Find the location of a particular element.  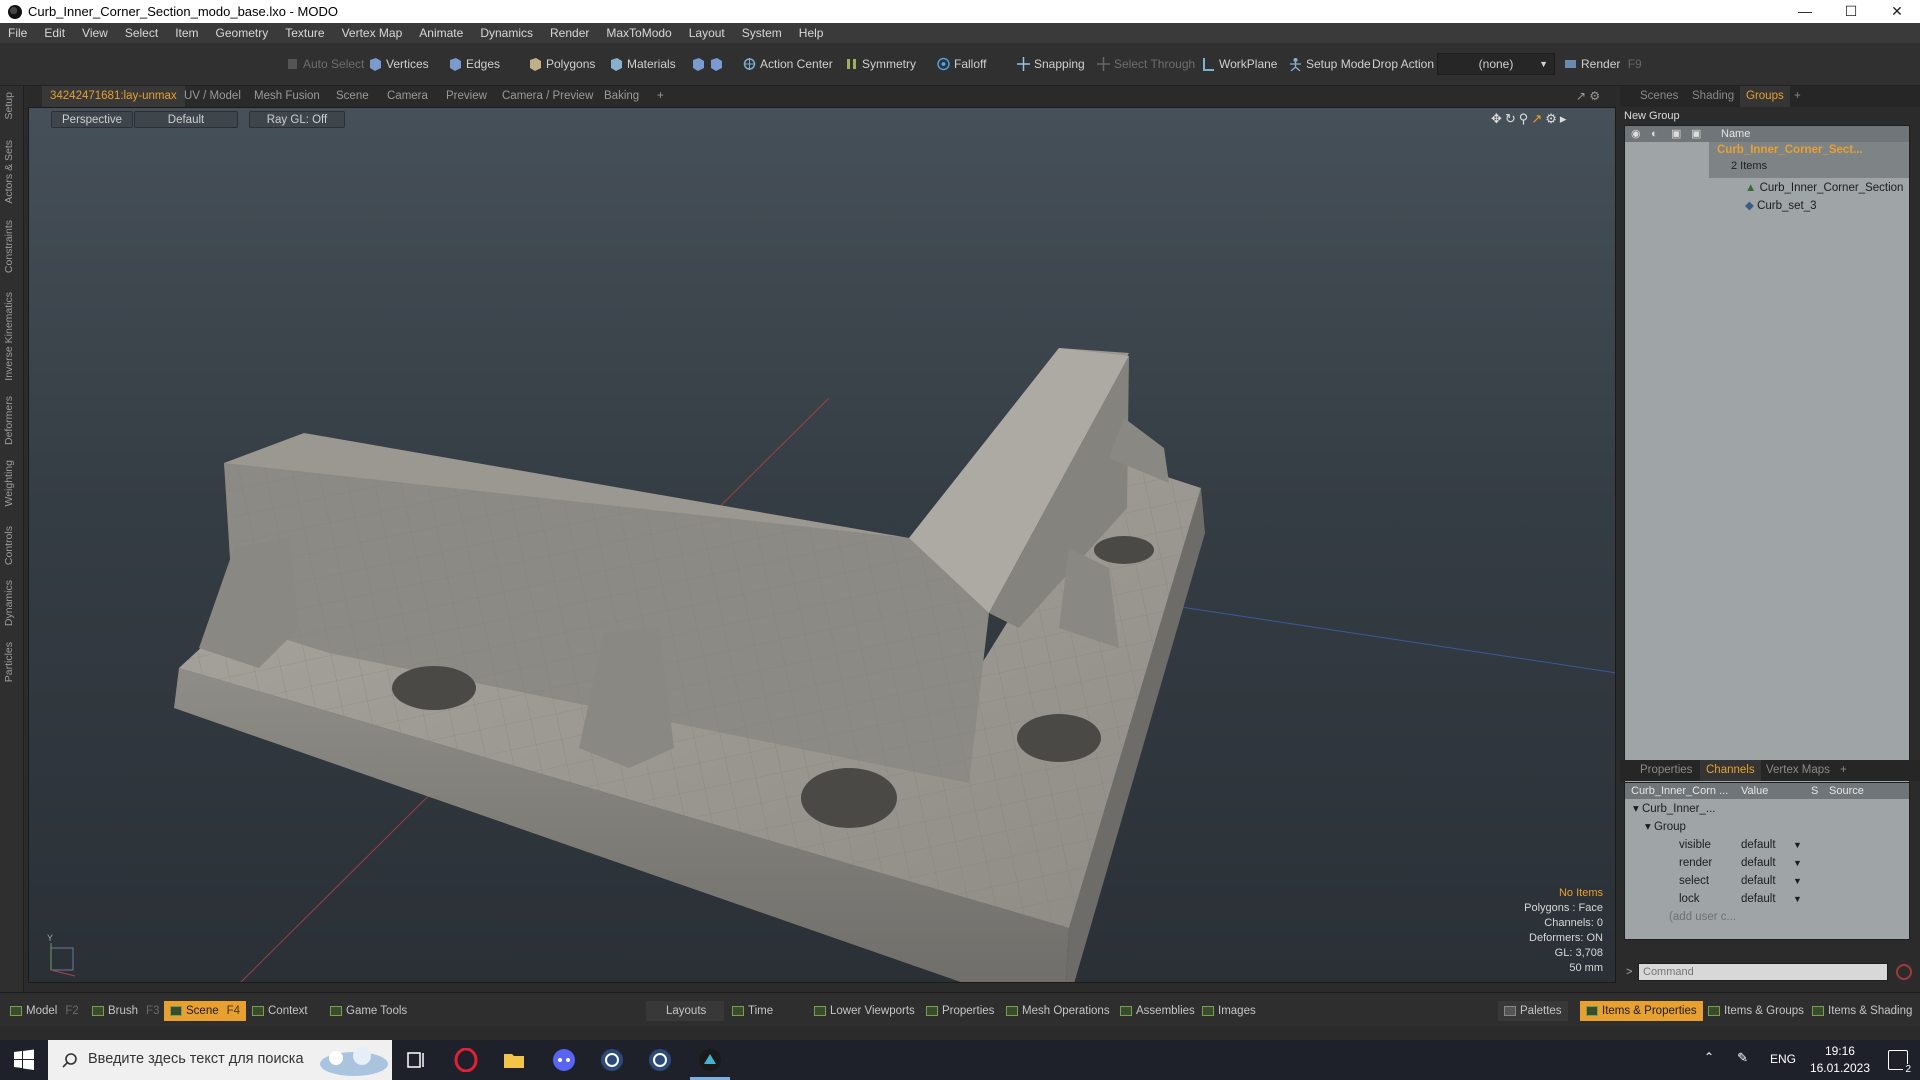

tab-add: + is located at coordinates (660, 96).